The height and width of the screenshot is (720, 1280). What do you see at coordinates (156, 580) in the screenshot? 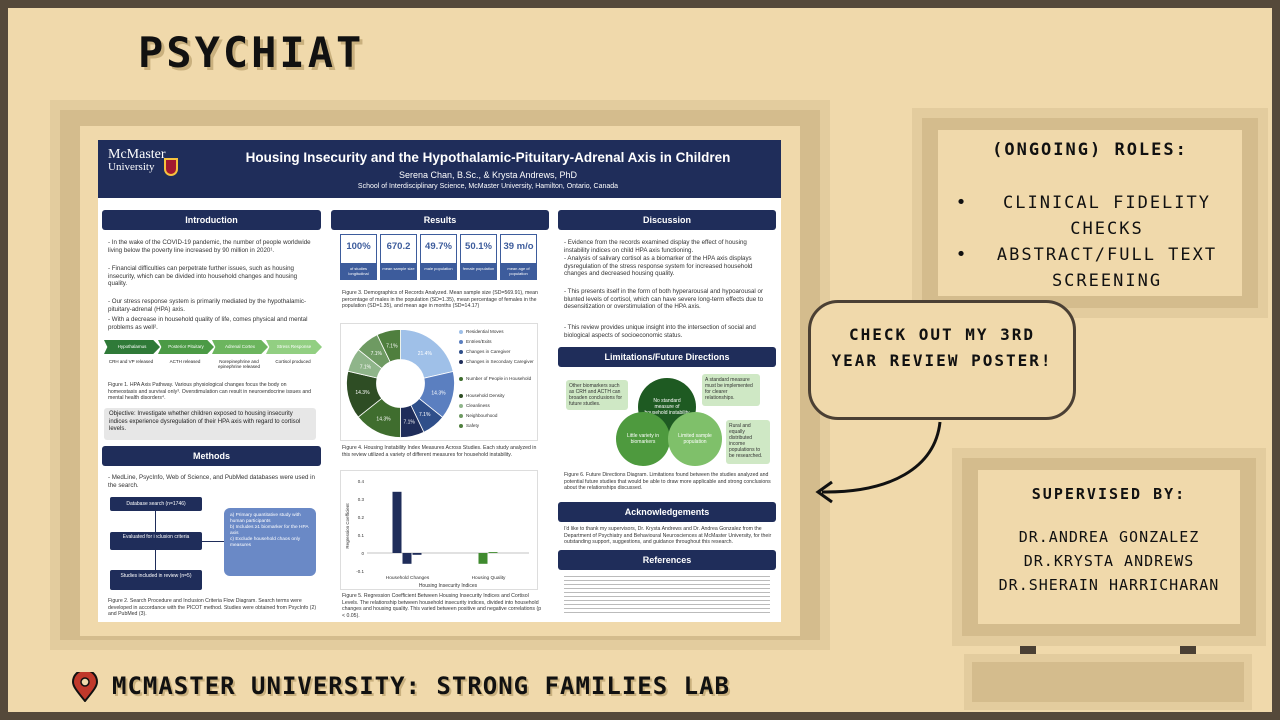
I see `flow-step-3: Studies included in review (n=5)` at bounding box center [156, 580].